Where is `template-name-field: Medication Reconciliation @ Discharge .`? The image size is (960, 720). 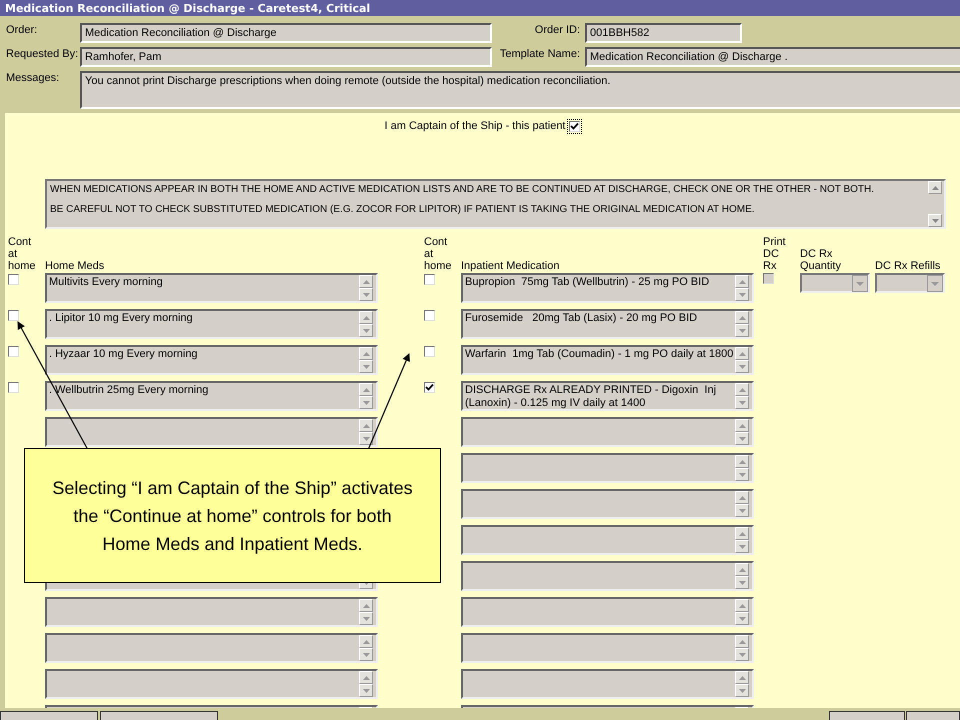
template-name-field: Medication Reconciliation @ Discharge . is located at coordinates (772, 57).